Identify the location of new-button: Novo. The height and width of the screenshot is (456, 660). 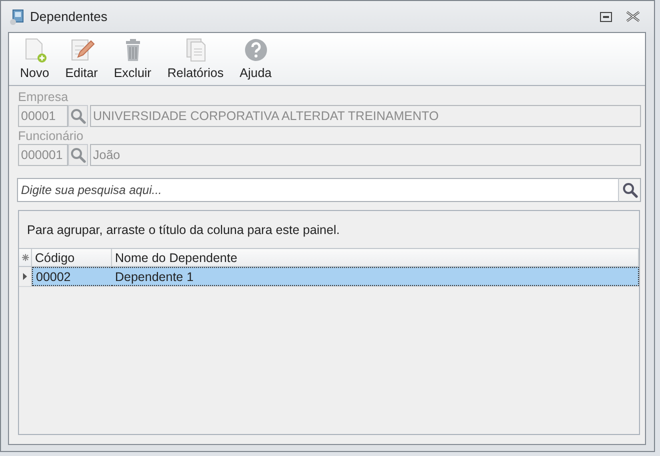
(35, 57).